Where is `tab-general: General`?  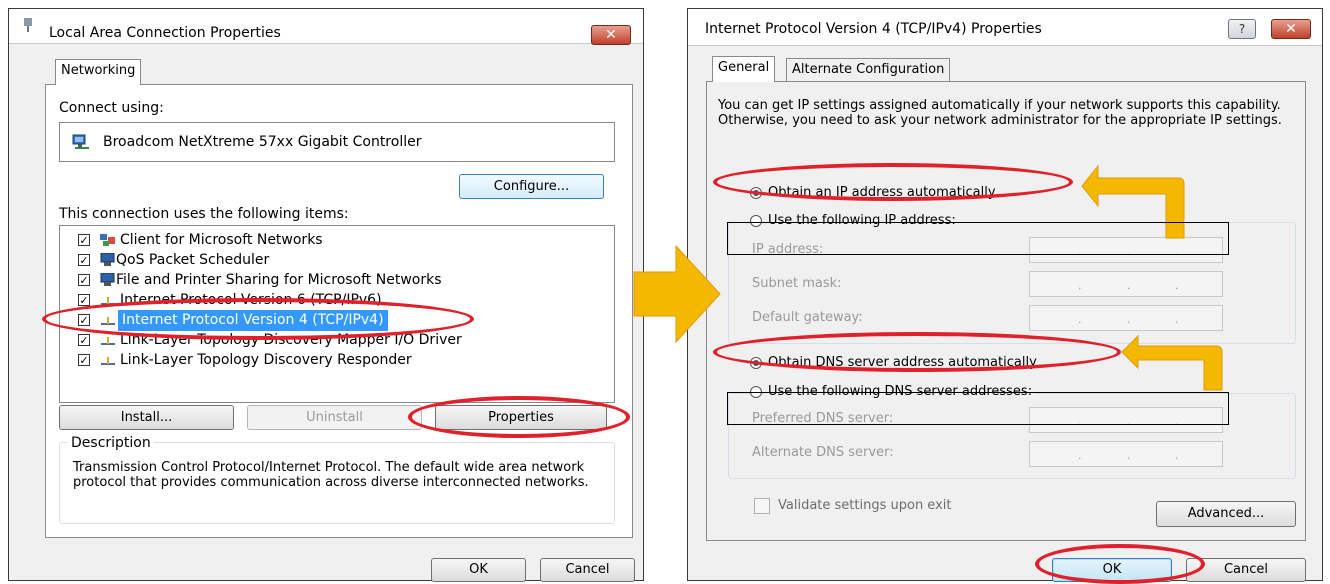
tab-general: General is located at coordinates (744, 69).